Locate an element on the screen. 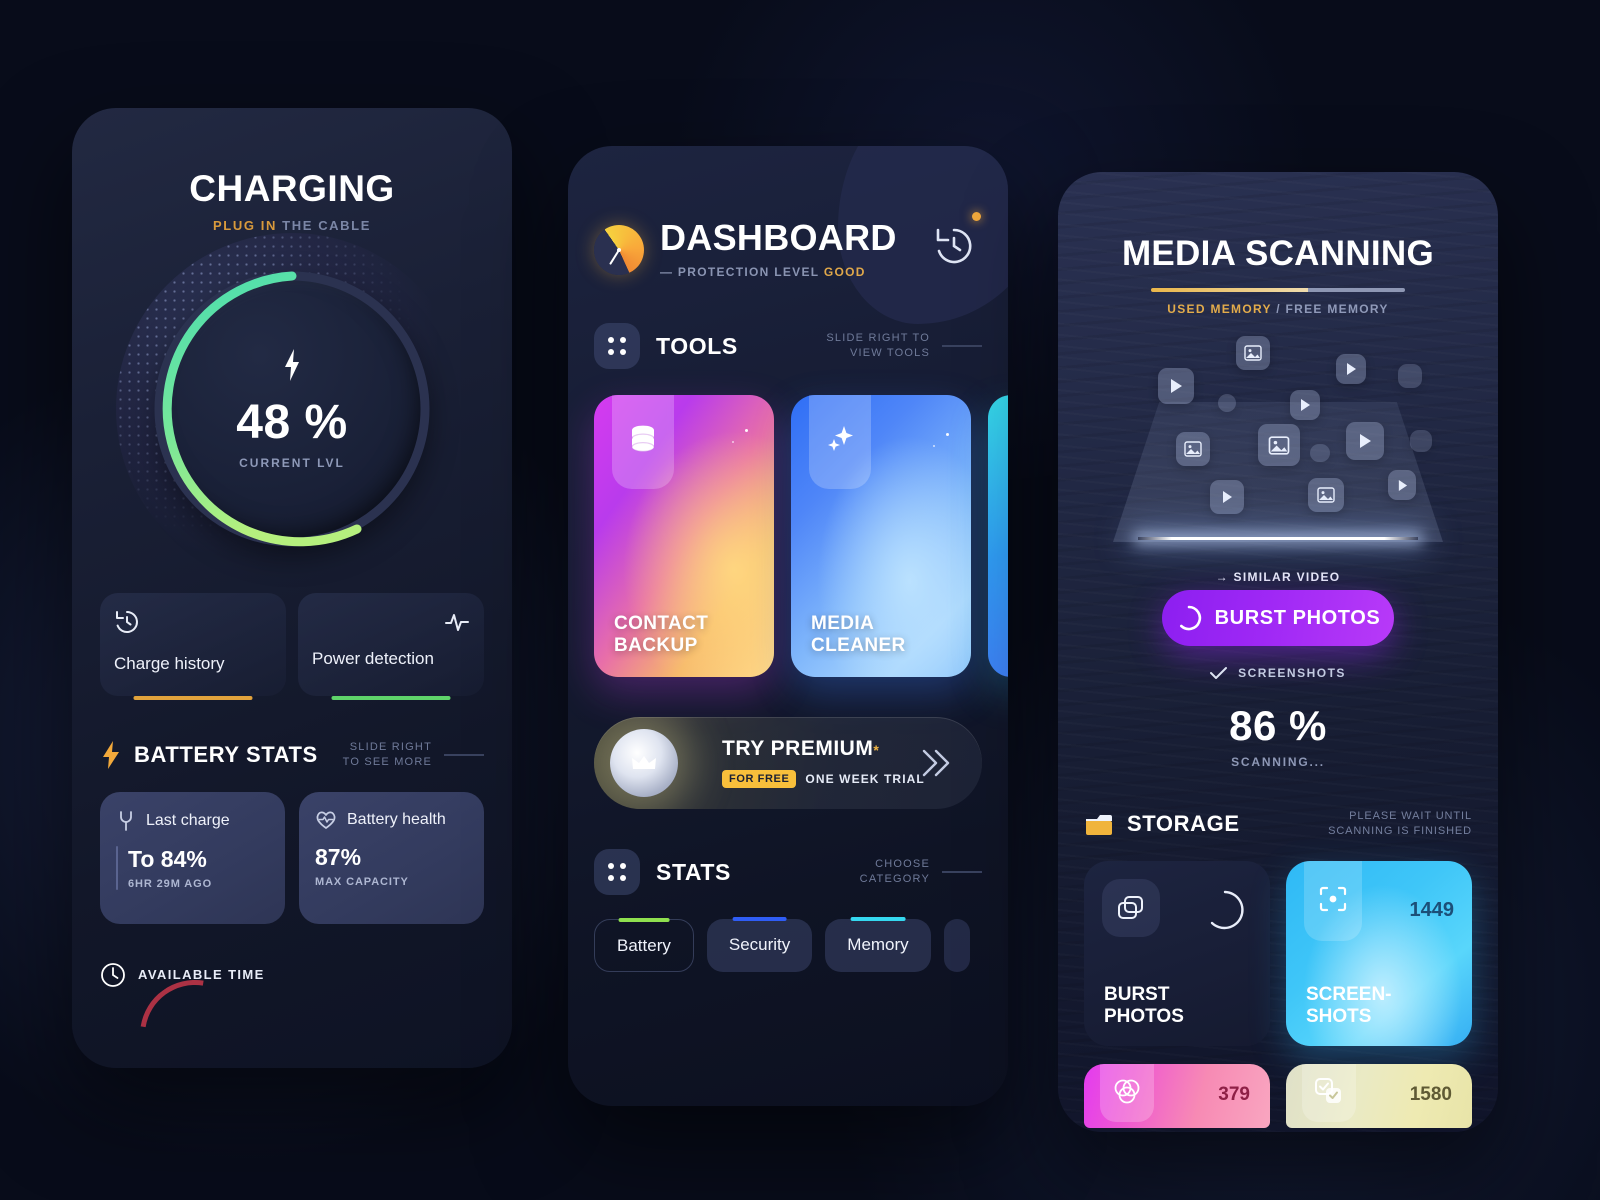 The width and height of the screenshot is (1600, 1200). tool-label: CONTACT BACKUP is located at coordinates (661, 634).